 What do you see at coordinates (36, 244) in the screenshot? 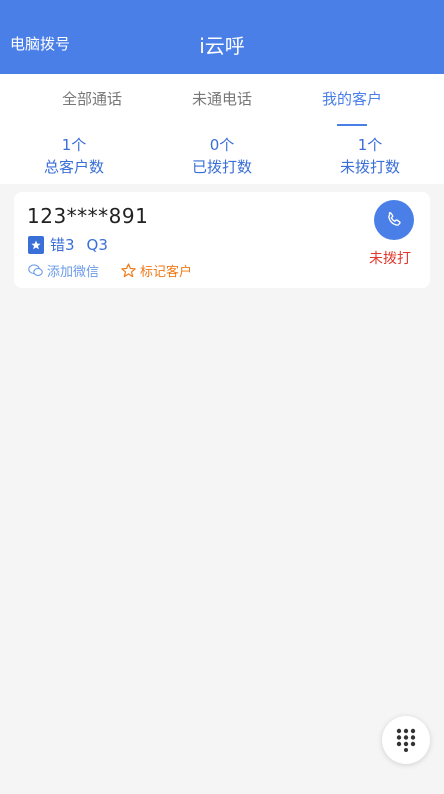
I see `bookmark-icon` at bounding box center [36, 244].